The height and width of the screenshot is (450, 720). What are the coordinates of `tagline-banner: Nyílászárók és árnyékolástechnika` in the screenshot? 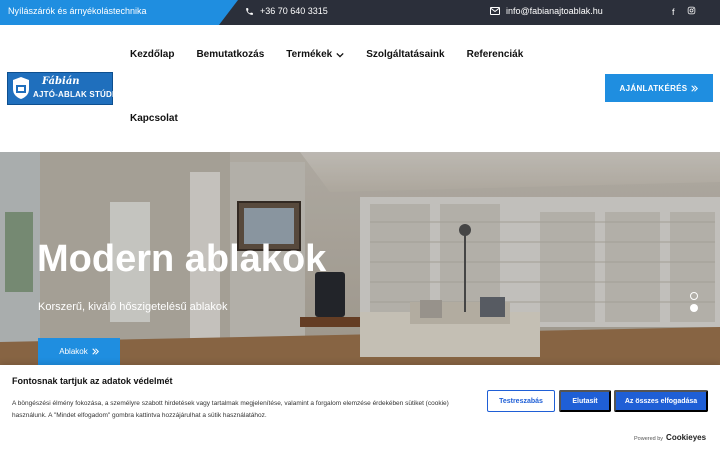 It's located at (119, 12).